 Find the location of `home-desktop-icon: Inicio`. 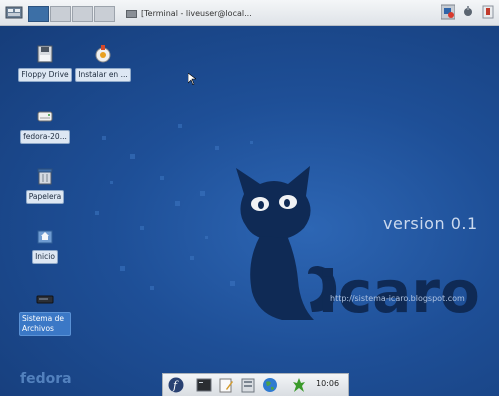

home-desktop-icon: Inicio is located at coordinates (45, 245).